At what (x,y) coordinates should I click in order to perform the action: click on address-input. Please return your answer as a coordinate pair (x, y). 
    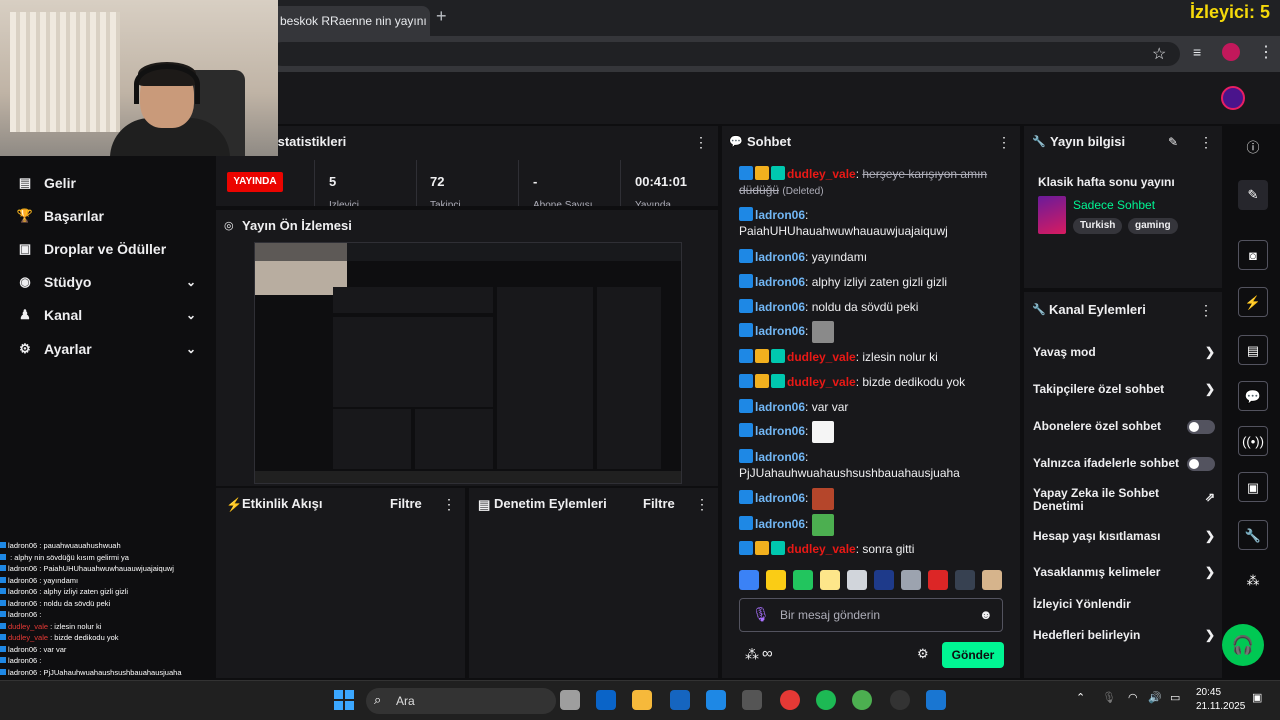
    Looking at the image, I should click on (725, 54).